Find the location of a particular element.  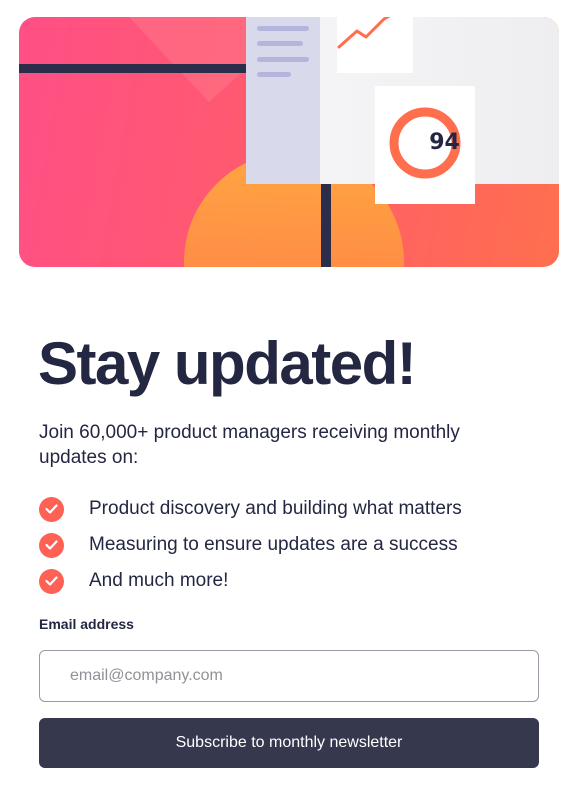

subscribe-button: Subscribe to monthly newsletter is located at coordinates (289, 743).